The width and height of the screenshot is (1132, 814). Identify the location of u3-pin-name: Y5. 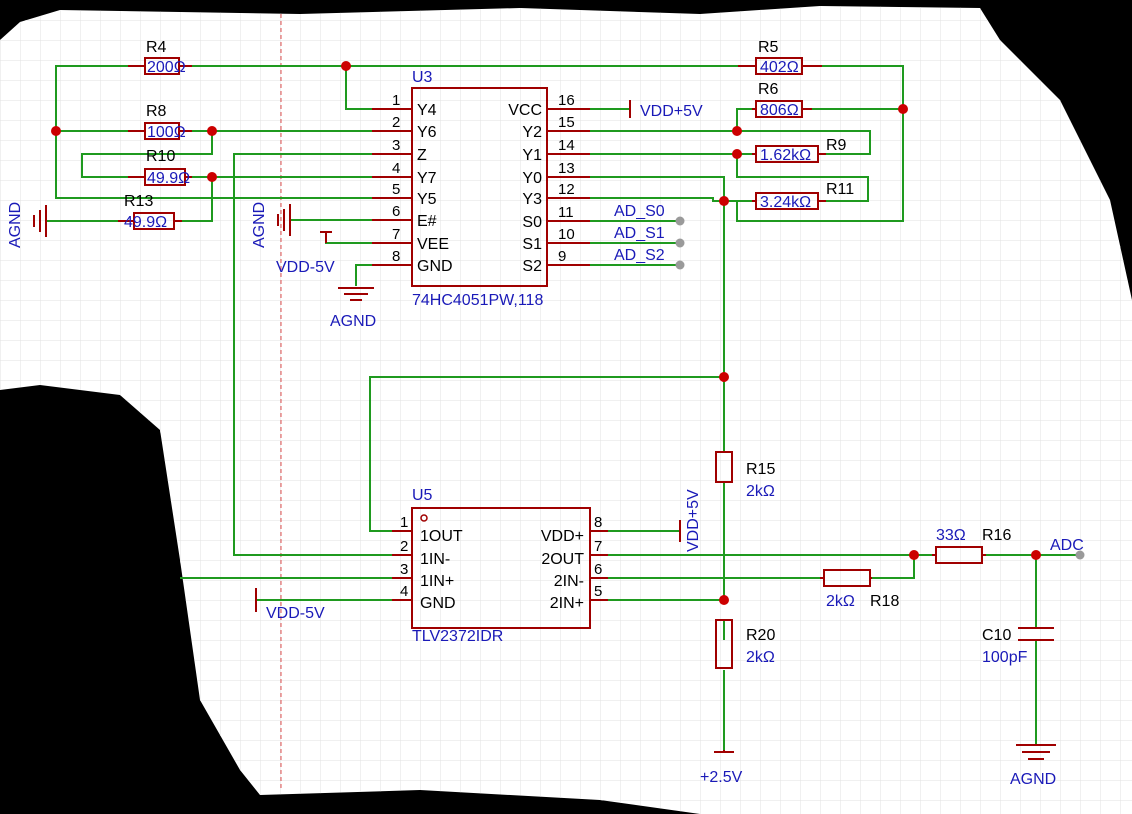
(427, 199).